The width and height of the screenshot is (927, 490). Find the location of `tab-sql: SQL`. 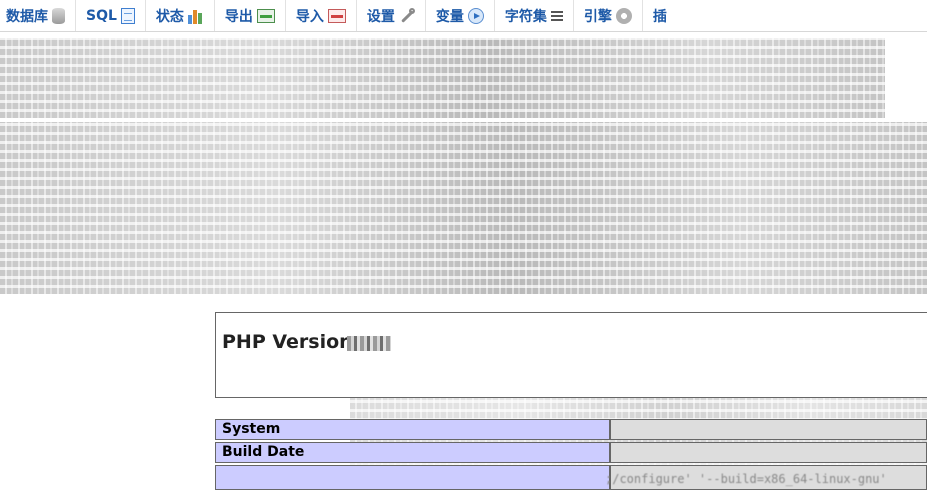

tab-sql: SQL is located at coordinates (111, 15).